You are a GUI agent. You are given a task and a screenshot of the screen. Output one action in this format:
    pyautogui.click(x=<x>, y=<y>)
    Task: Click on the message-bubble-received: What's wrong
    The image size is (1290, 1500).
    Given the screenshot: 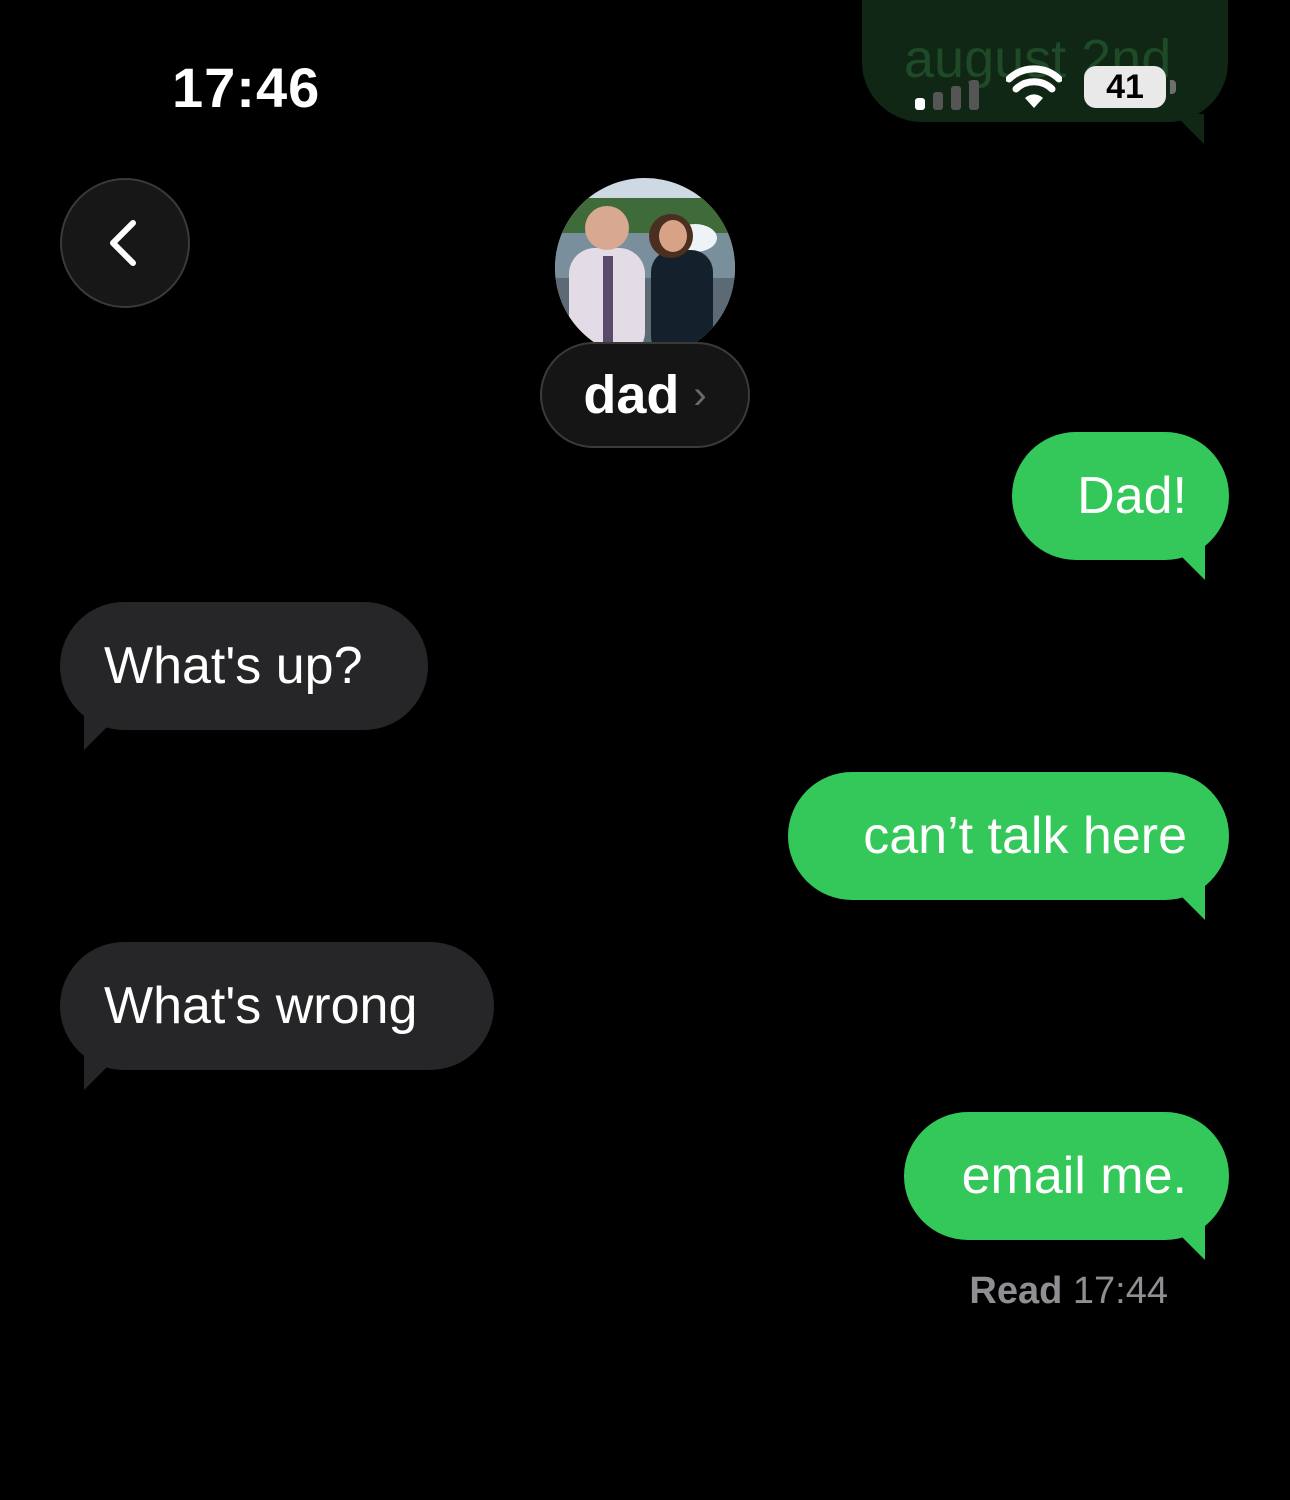 What is the action you would take?
    pyautogui.click(x=277, y=1016)
    